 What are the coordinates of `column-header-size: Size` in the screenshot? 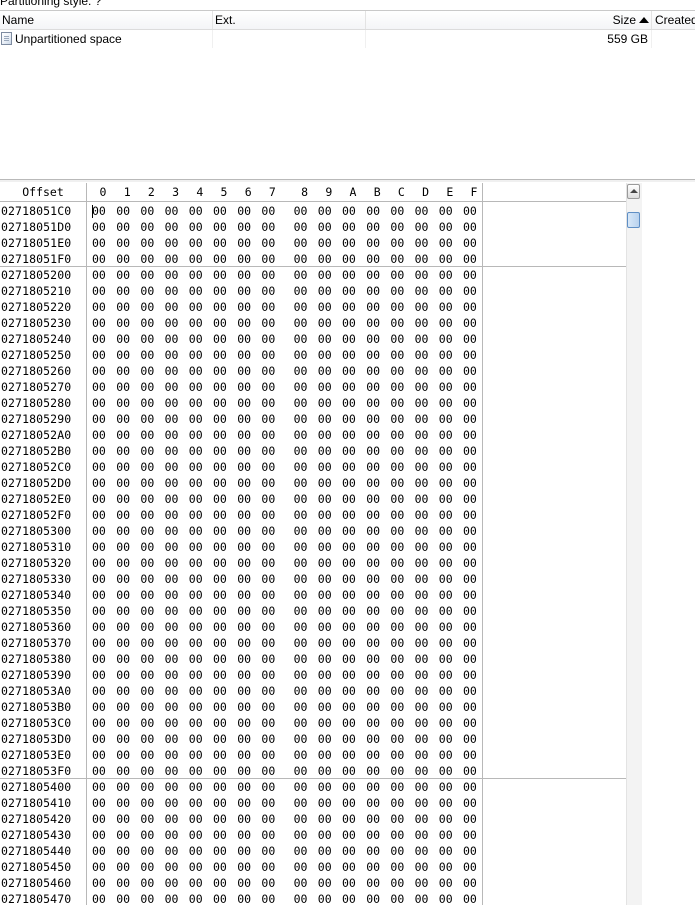 It's located at (508, 20).